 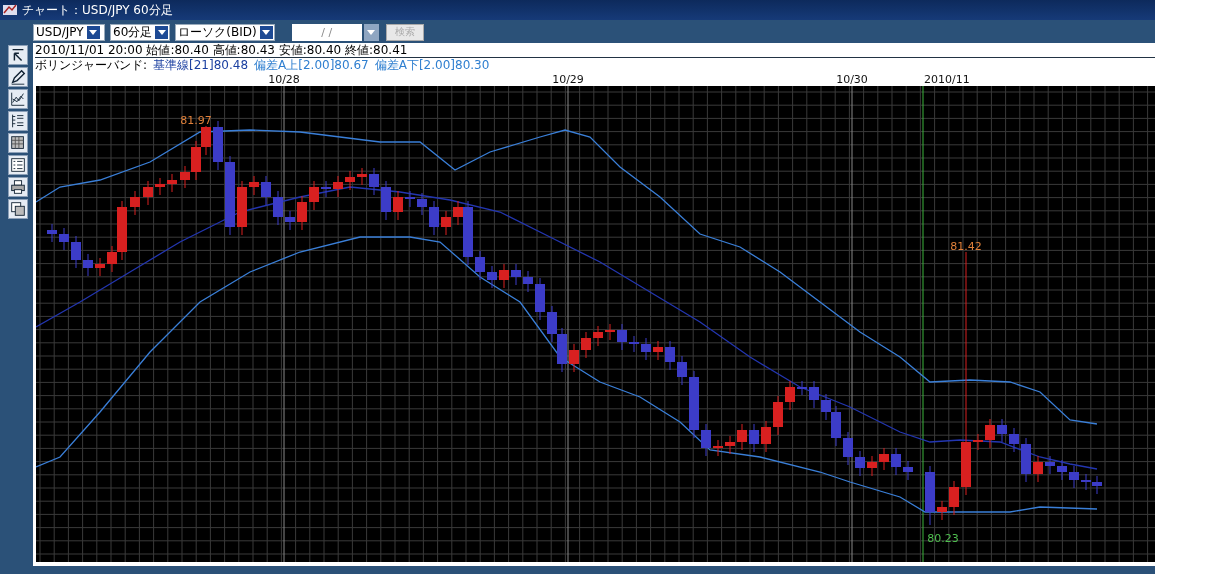 I want to click on line-chart-icon, so click(x=18, y=99).